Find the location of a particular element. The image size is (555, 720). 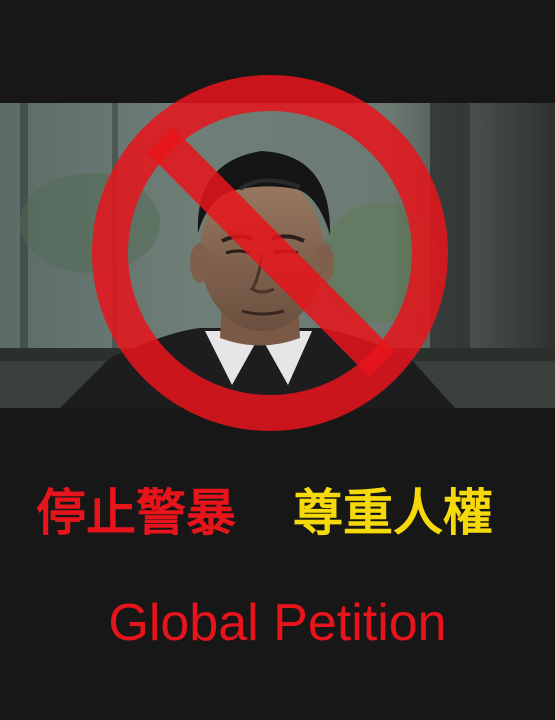

slogan-respect-human-rights: 尊重人權 is located at coordinates (393, 513).